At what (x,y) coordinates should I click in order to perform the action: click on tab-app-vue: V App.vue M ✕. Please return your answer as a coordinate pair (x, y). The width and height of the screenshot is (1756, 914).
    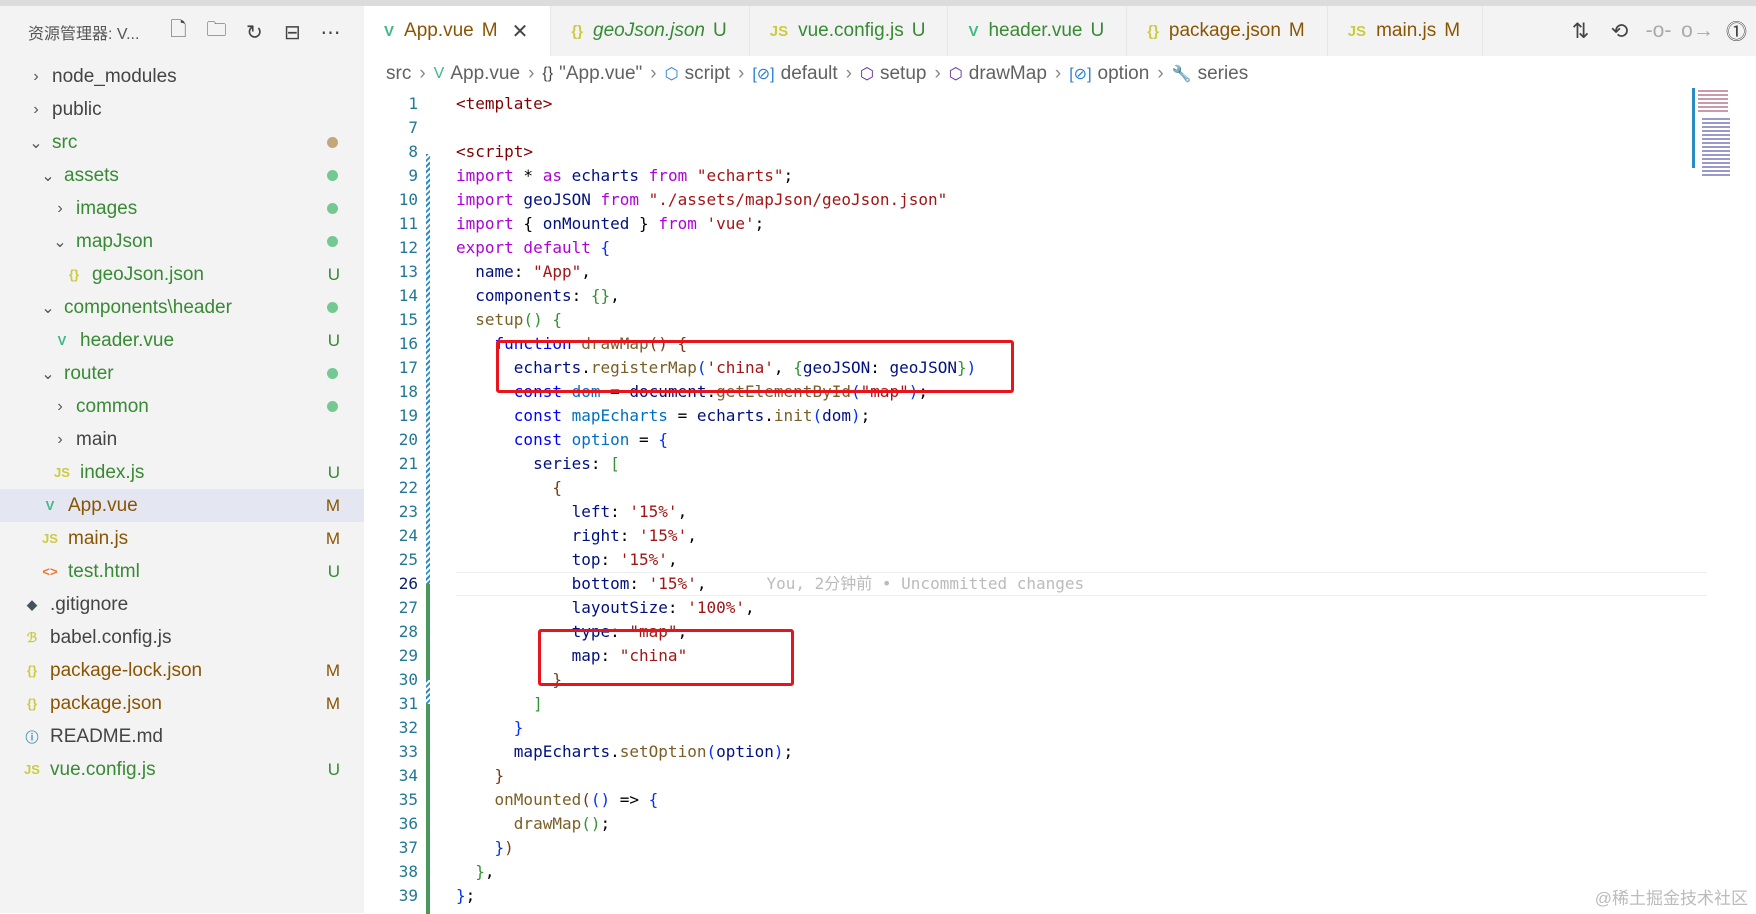
    Looking at the image, I should click on (458, 31).